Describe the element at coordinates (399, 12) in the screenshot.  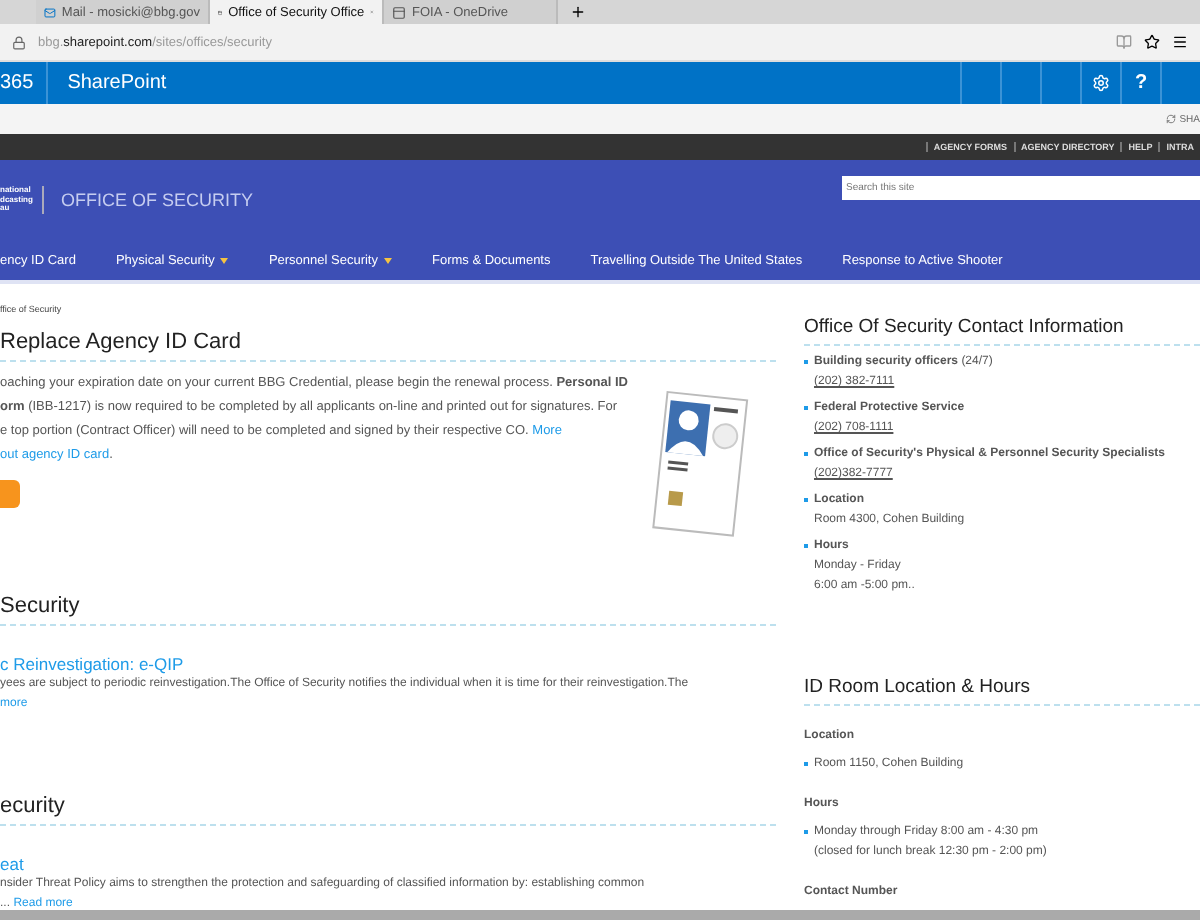
I see `page-icon` at that location.